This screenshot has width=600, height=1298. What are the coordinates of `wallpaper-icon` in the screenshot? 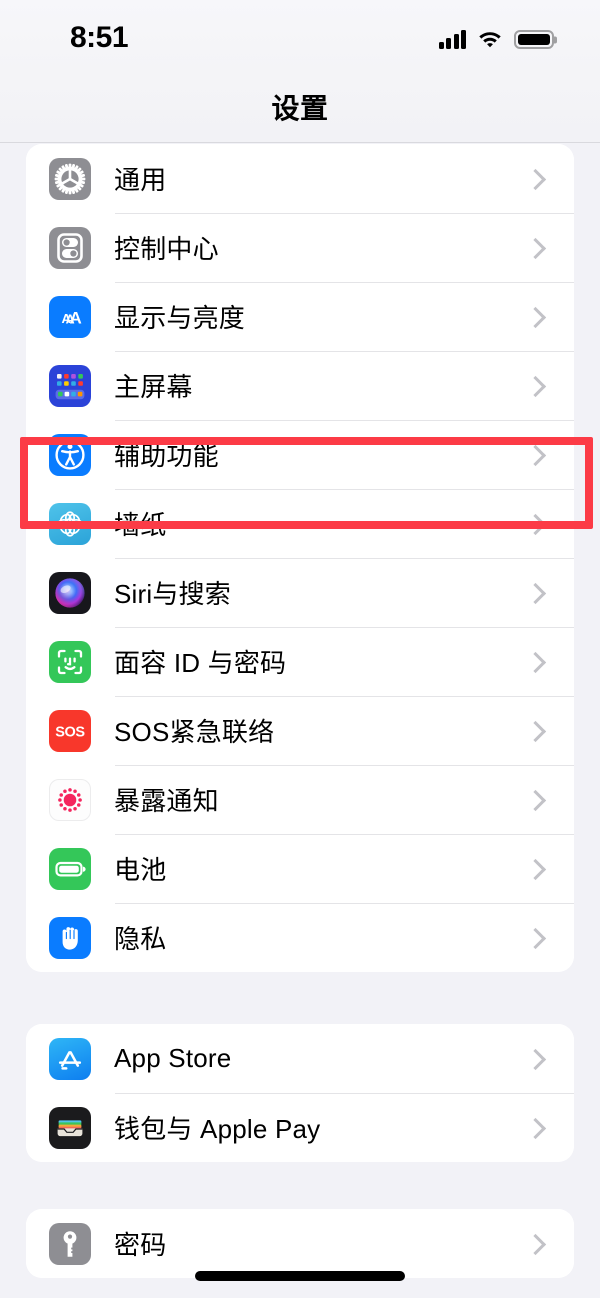 It's located at (70, 523).